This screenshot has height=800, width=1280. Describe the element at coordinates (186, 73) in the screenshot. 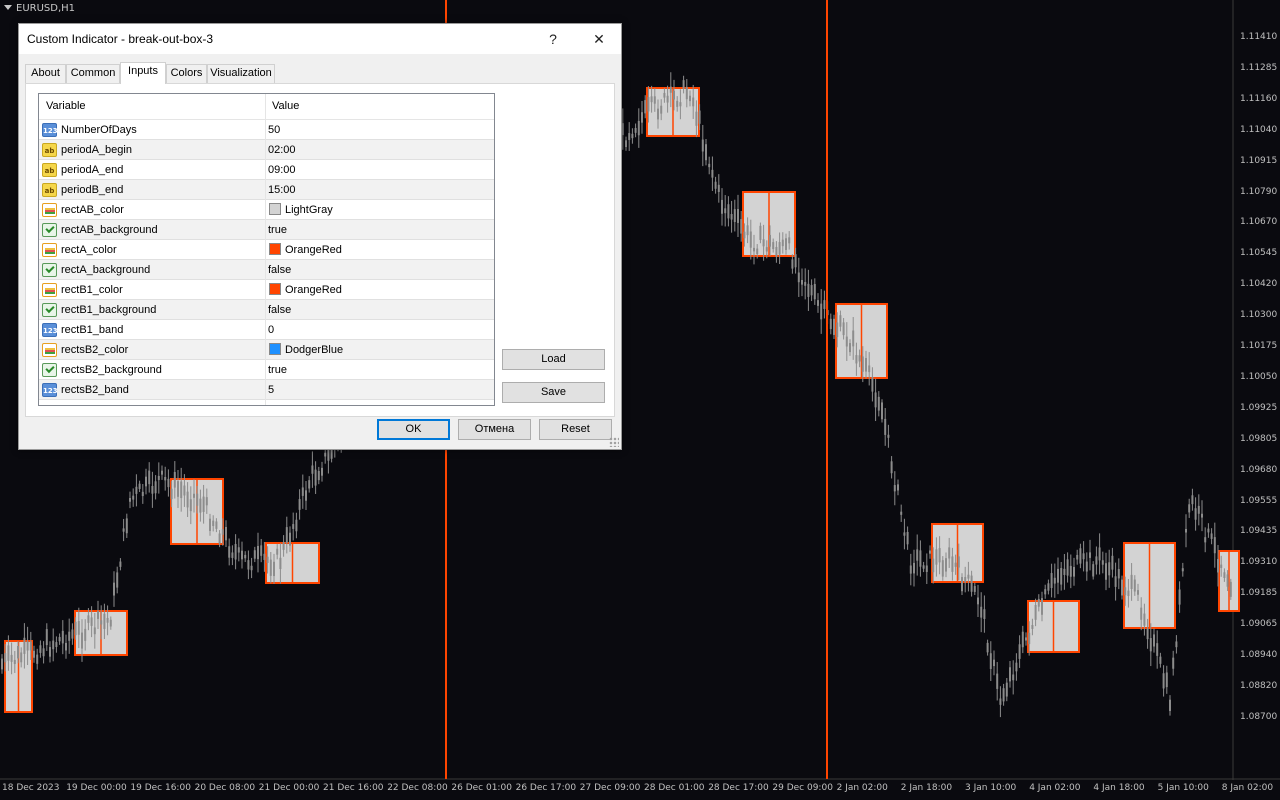

I see `tab-colors: Colors` at that location.